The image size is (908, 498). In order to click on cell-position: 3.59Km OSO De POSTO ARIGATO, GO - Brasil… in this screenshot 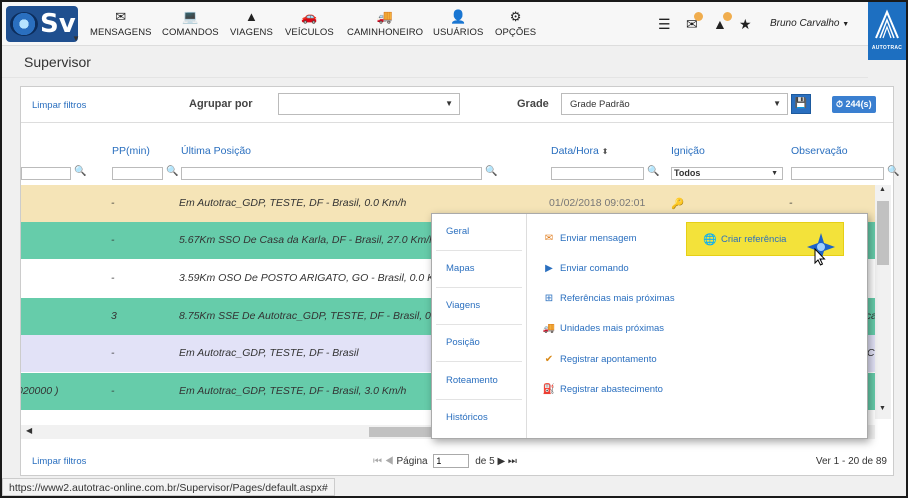, I will do `click(315, 278)`.